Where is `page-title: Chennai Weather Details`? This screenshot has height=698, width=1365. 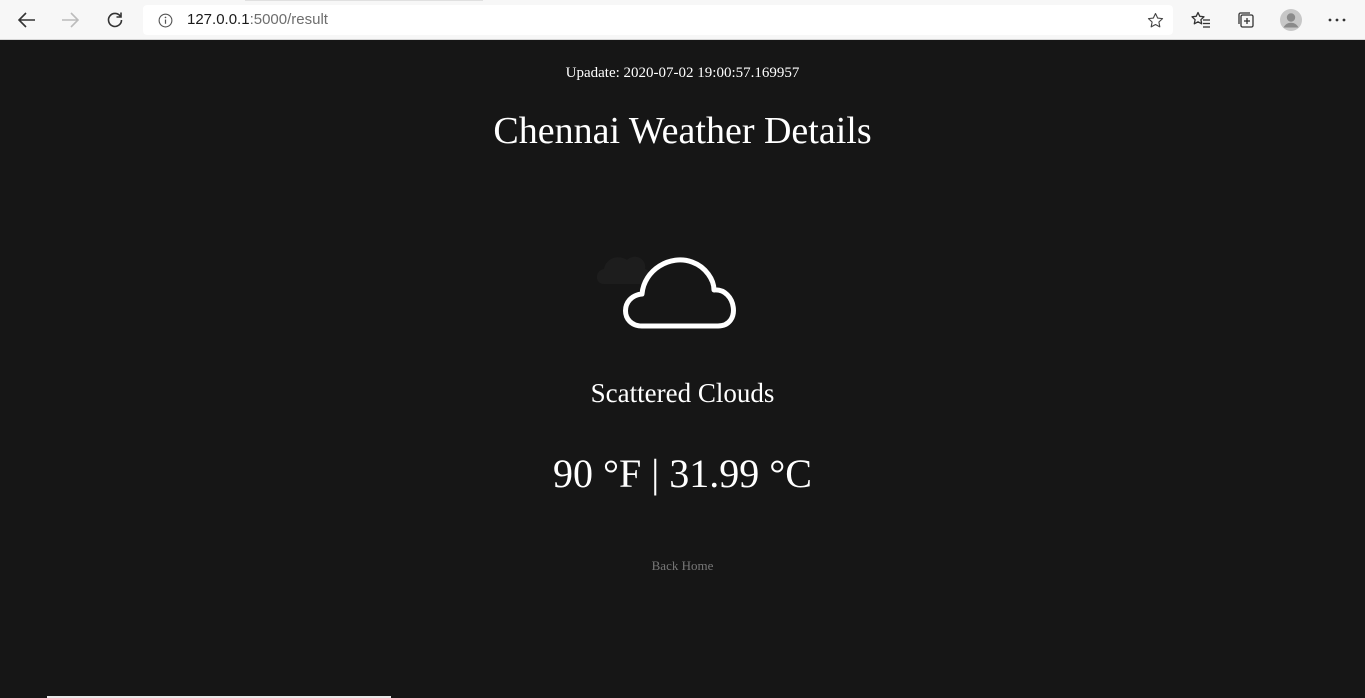 page-title: Chennai Weather Details is located at coordinates (682, 131).